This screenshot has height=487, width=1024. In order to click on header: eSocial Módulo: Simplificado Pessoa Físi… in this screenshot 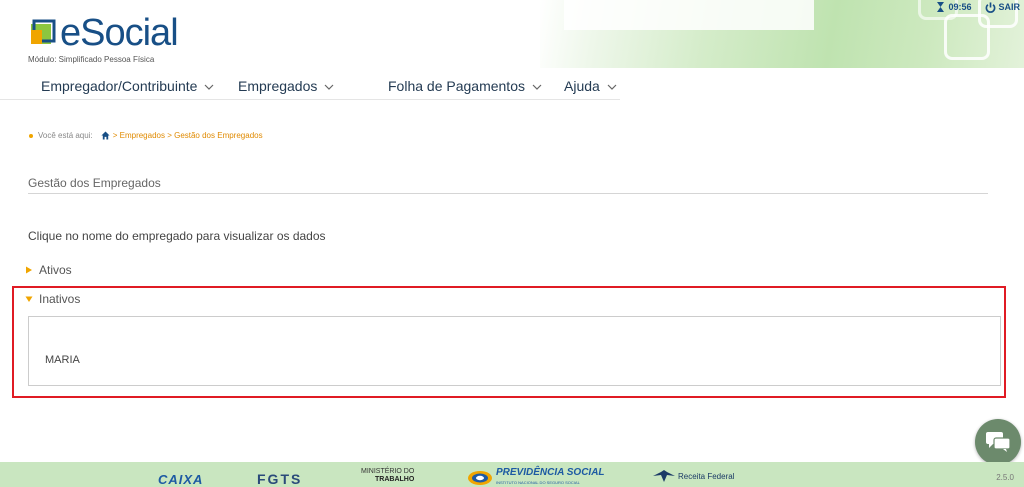, I will do `click(512, 34)`.